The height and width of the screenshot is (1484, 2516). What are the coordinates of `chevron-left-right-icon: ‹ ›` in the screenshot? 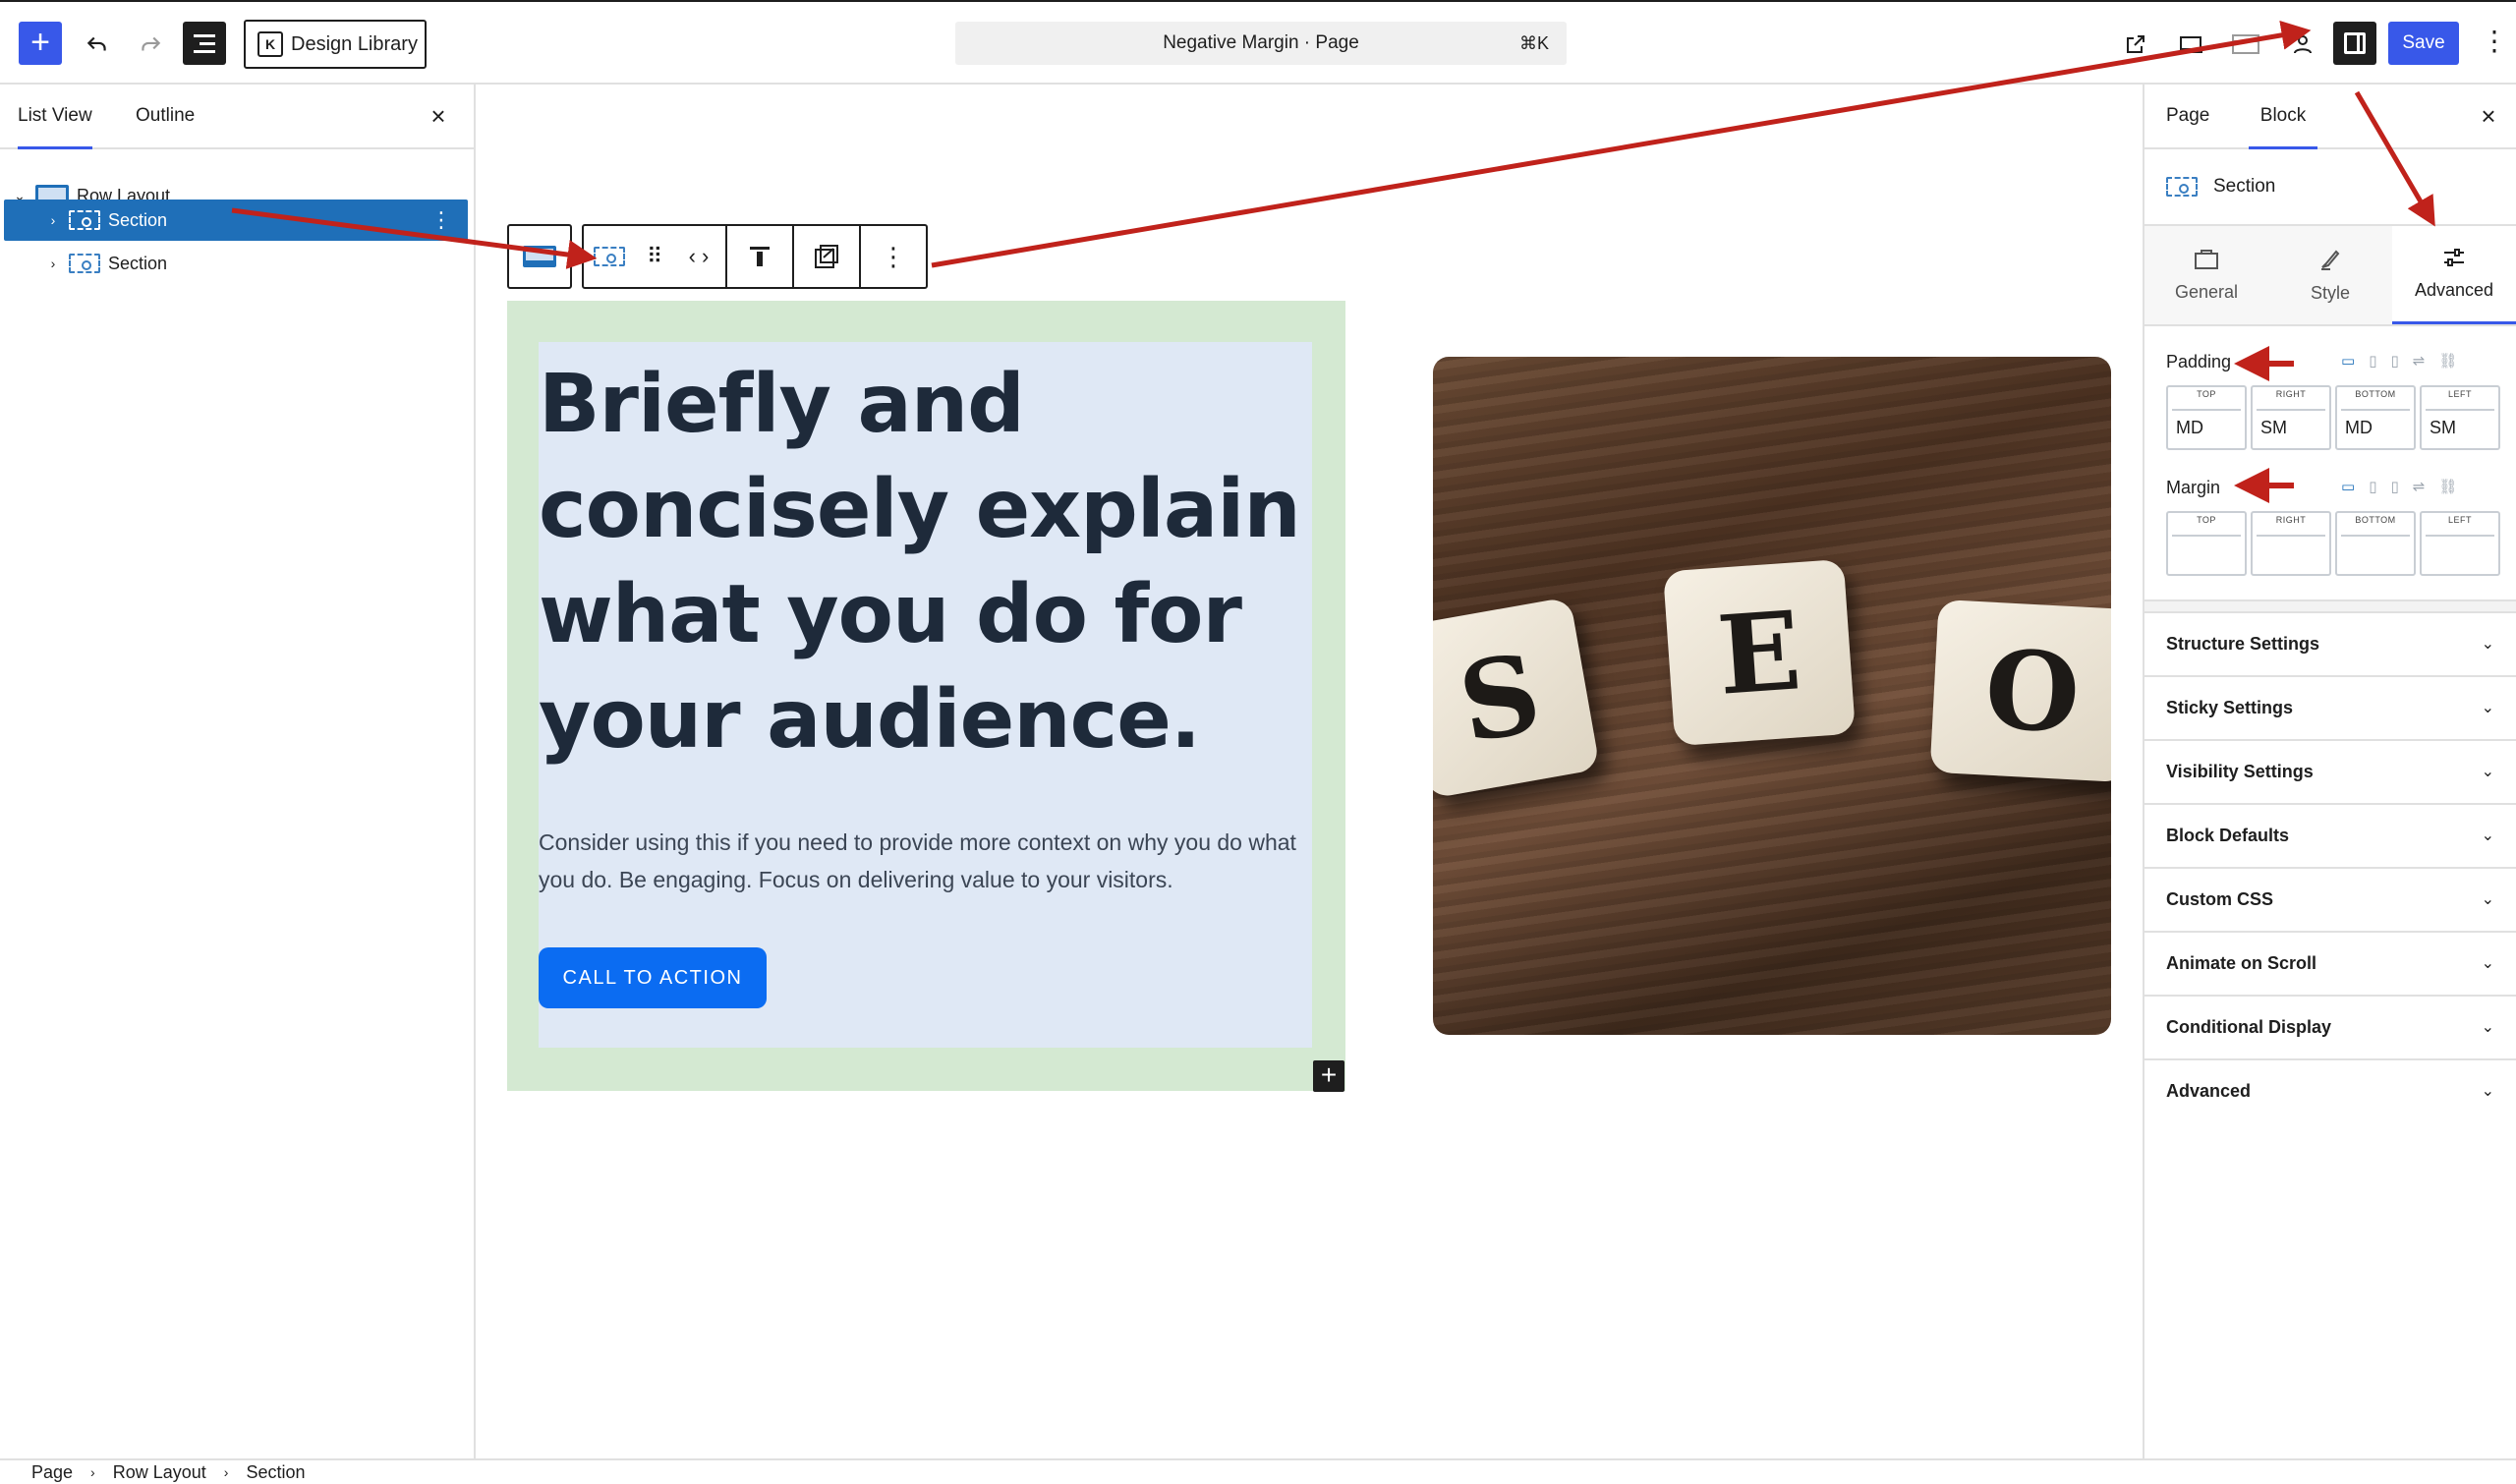 It's located at (699, 256).